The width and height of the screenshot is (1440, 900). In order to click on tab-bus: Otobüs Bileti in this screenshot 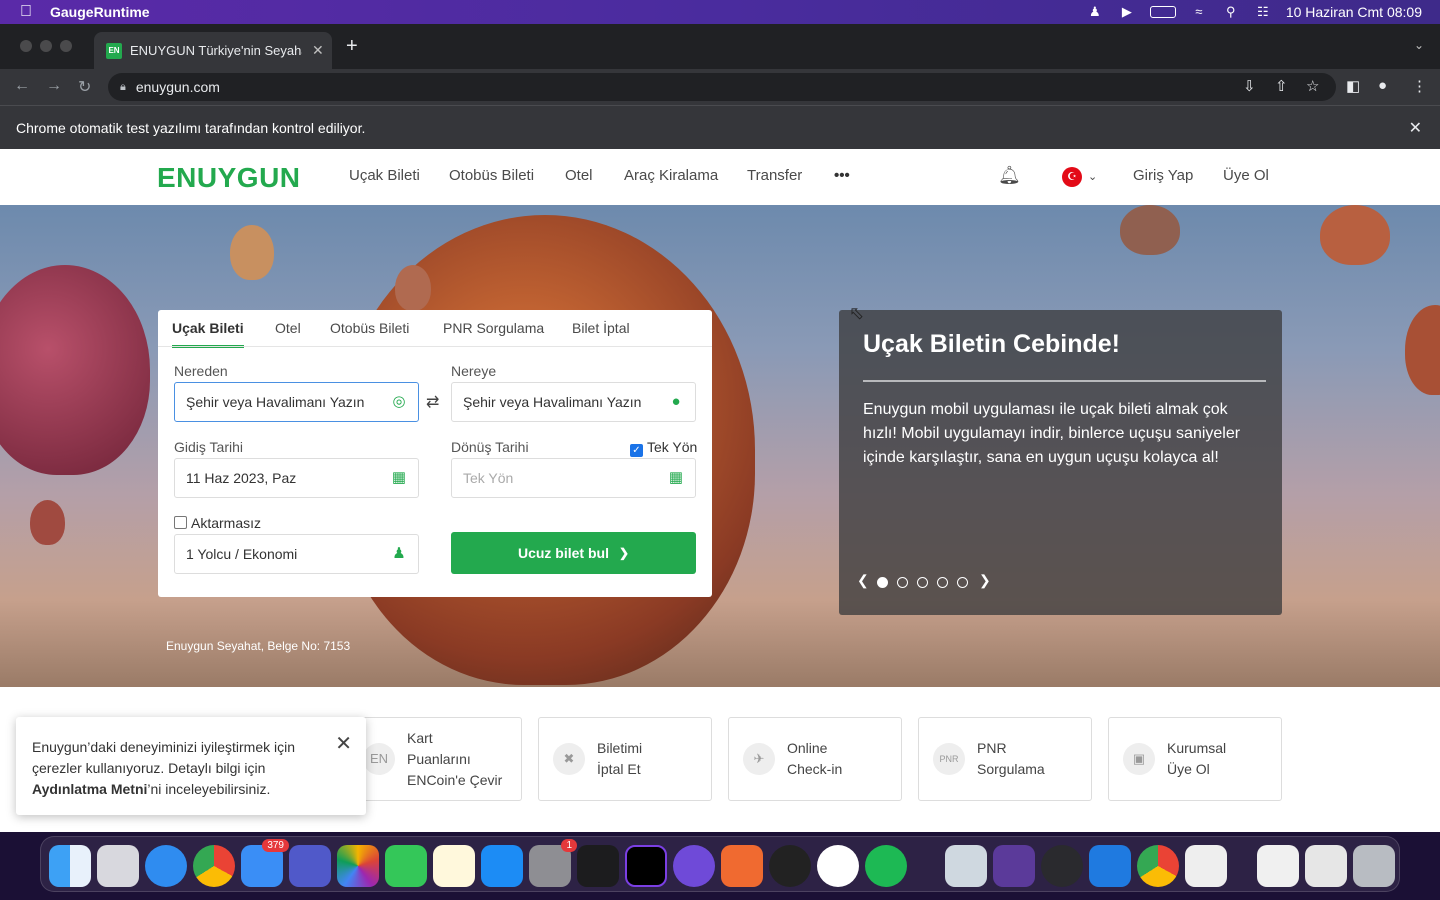, I will do `click(369, 328)`.